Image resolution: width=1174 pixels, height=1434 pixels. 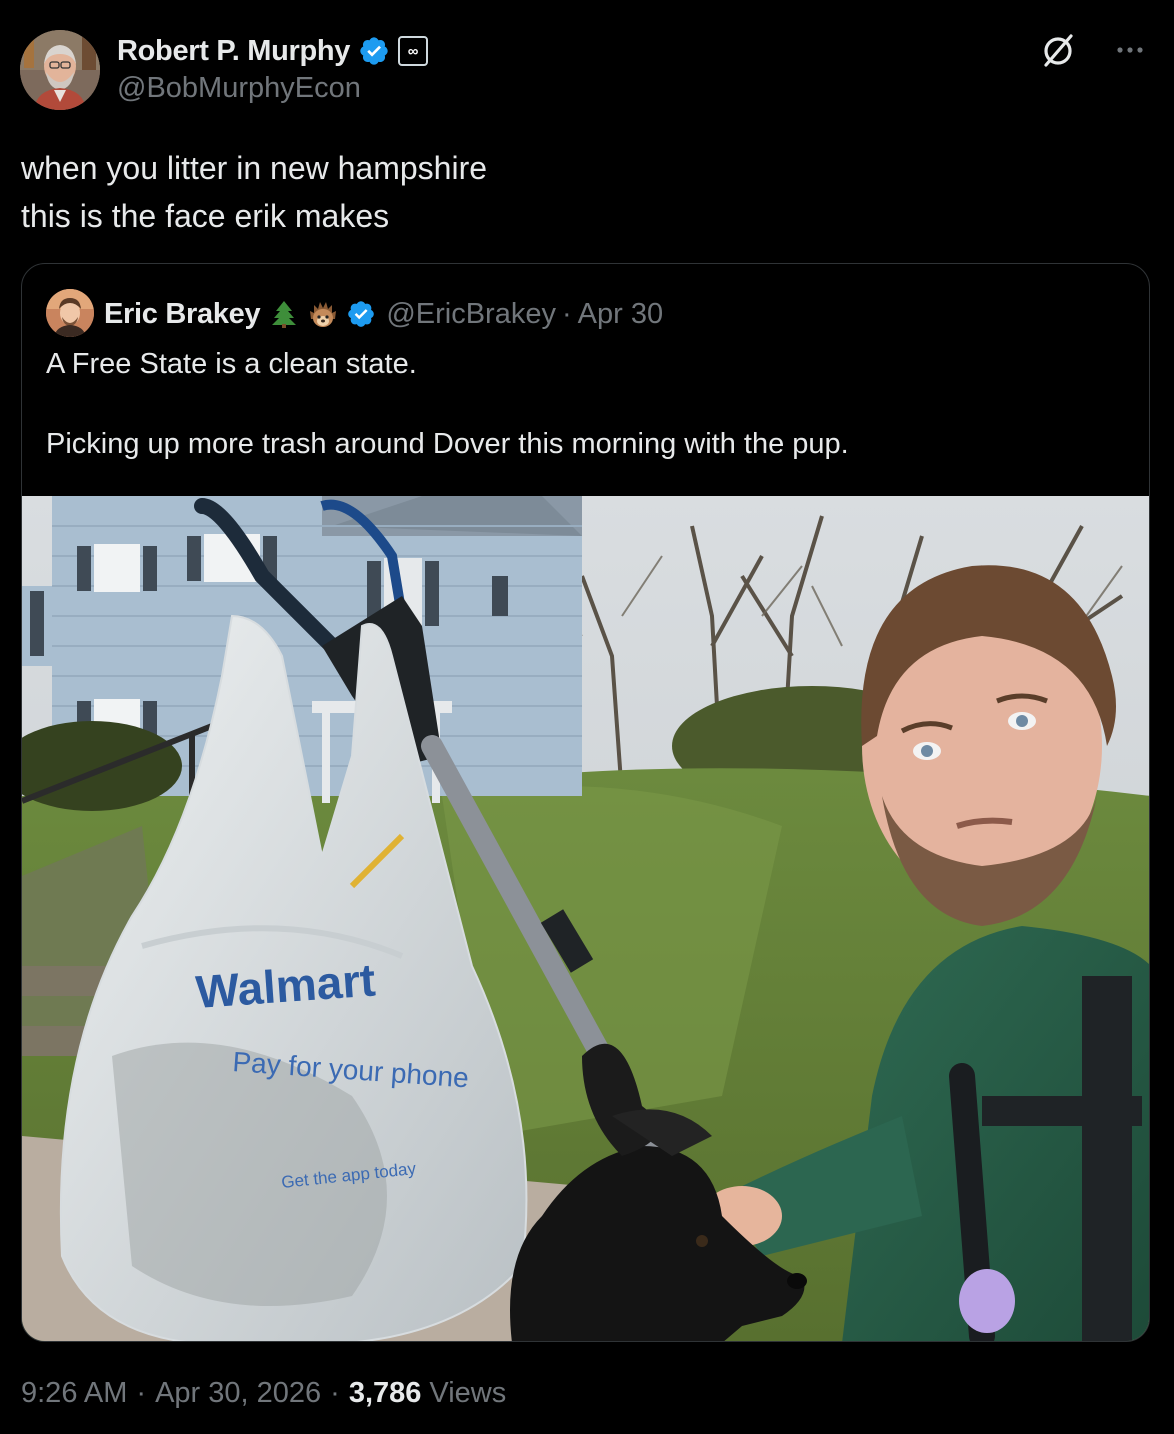 What do you see at coordinates (254, 168) in the screenshot?
I see `tweet-text-line: when you litter in new hampshire` at bounding box center [254, 168].